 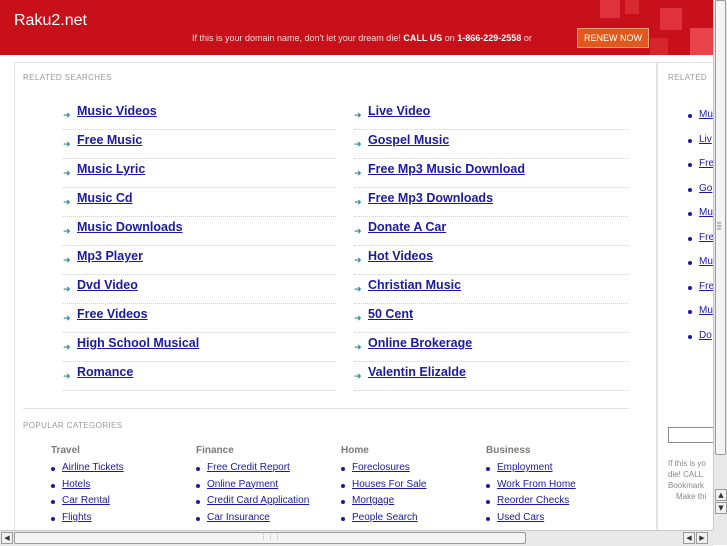 I want to click on related-search-item: ➜ Romance, so click(x=199, y=376).